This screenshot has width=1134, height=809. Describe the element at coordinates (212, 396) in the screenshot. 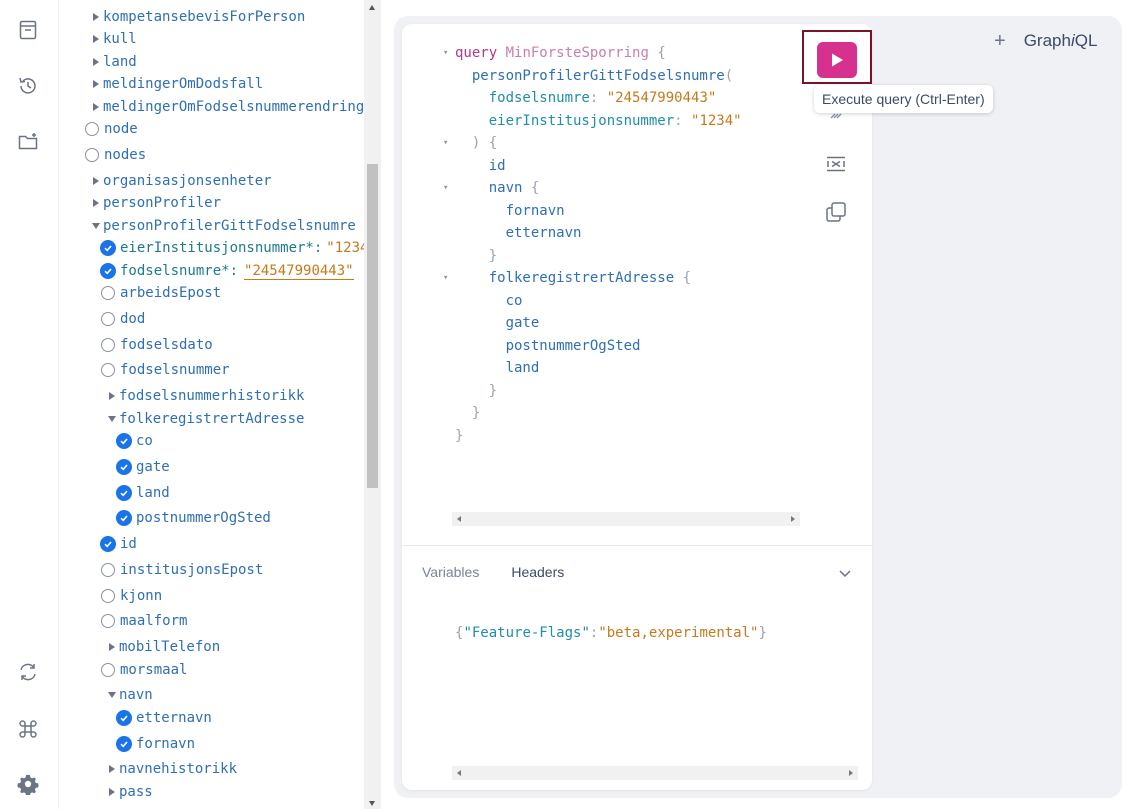

I see `explorer-item-label: fodselsnummerhistorikk` at that location.